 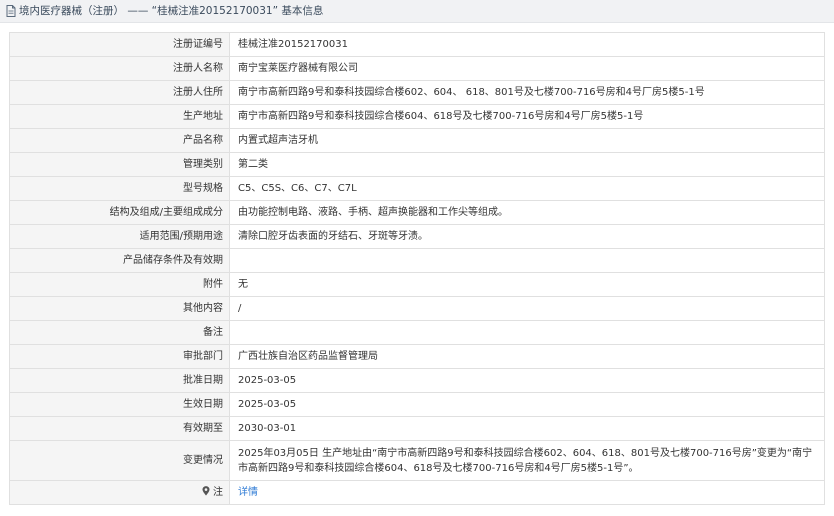 What do you see at coordinates (527, 356) in the screenshot?
I see `row-value: 广西壮族自治区药品监督管理局` at bounding box center [527, 356].